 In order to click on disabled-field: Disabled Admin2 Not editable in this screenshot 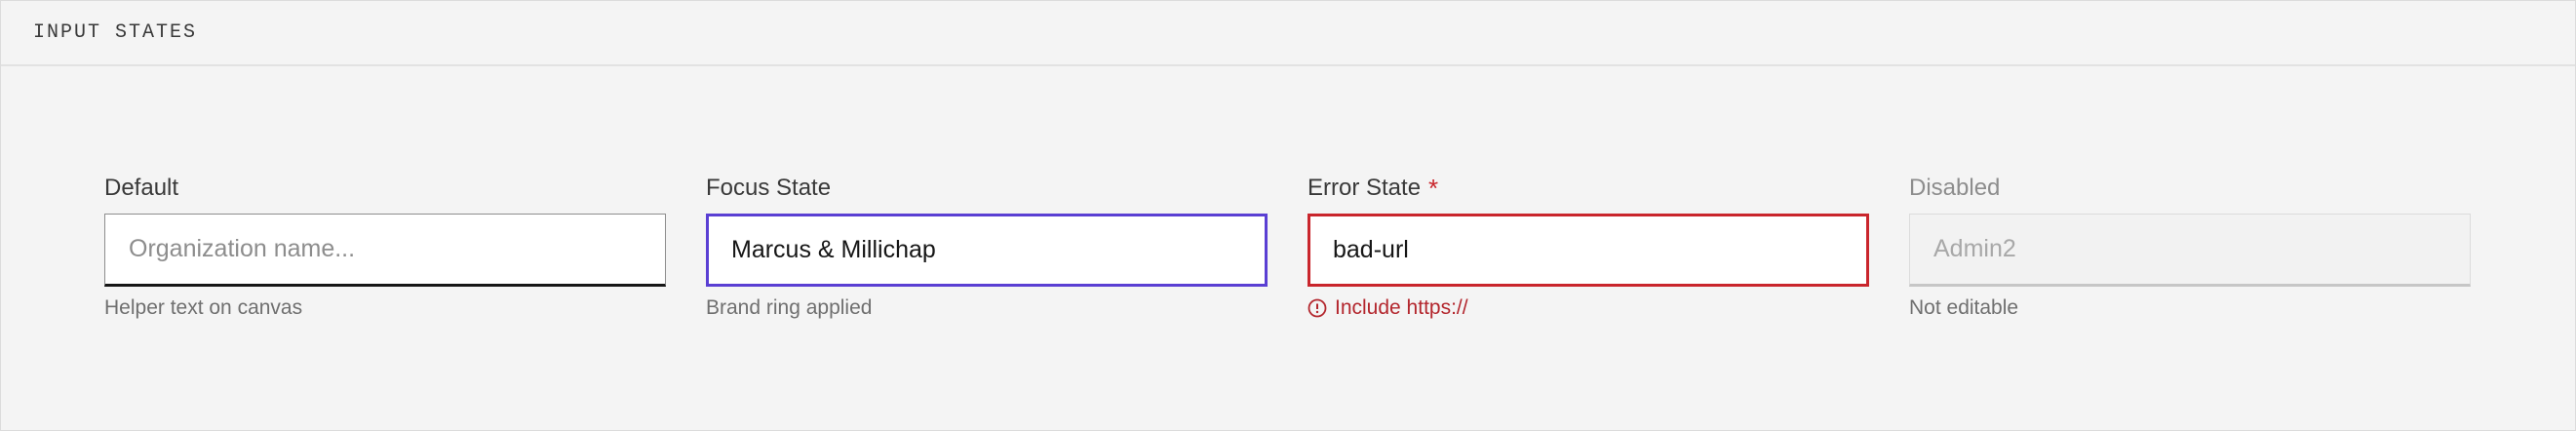, I will do `click(2190, 246)`.